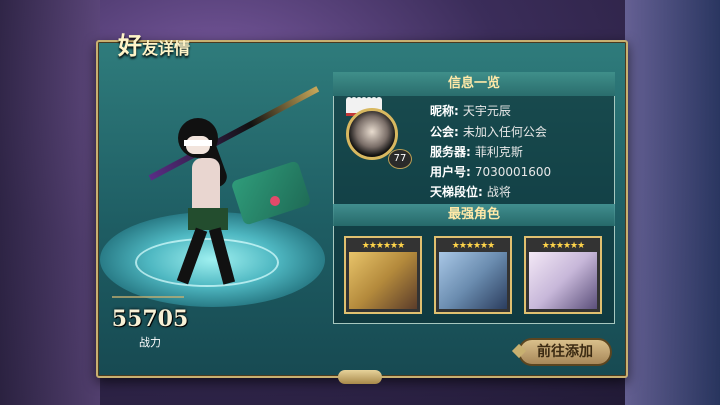 This screenshot has width=720, height=405. Describe the element at coordinates (672, 202) in the screenshot. I see `background-right` at that location.